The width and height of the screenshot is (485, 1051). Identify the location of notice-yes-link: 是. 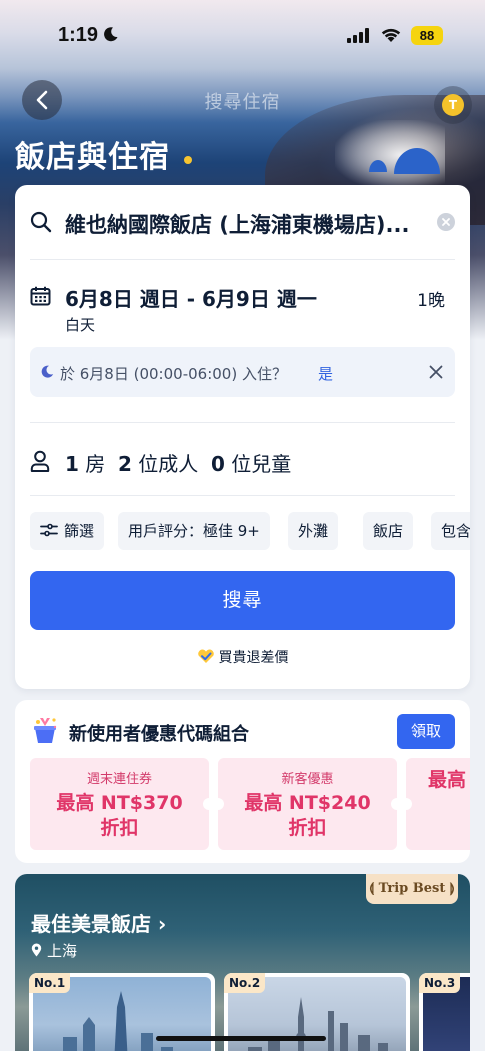
(325, 373).